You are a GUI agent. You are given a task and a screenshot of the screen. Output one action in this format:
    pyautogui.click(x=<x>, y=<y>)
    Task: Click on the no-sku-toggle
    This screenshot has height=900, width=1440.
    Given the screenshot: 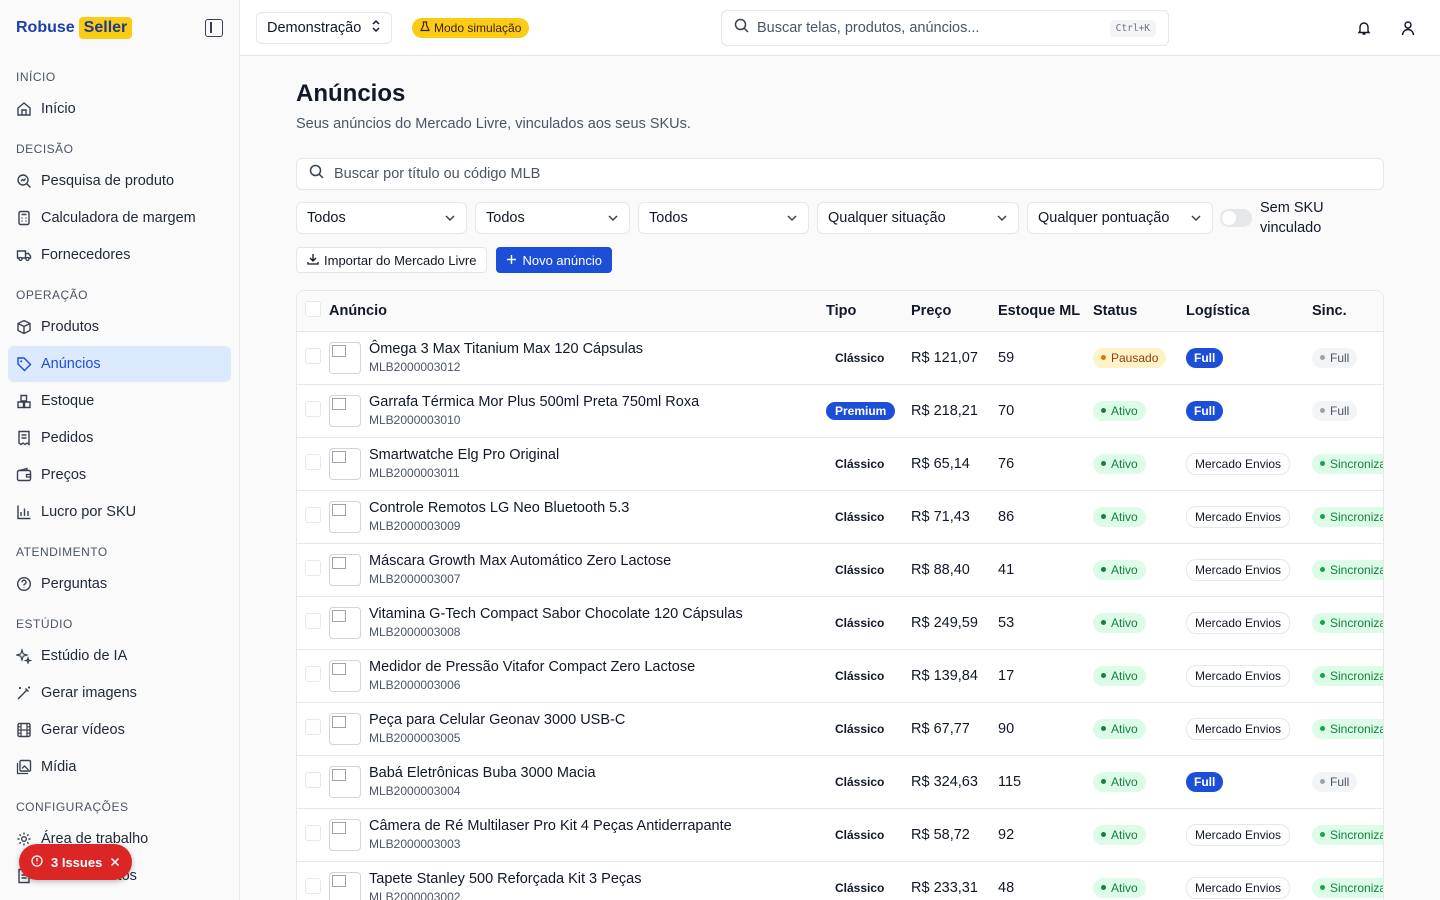 What is the action you would take?
    pyautogui.click(x=1236, y=218)
    